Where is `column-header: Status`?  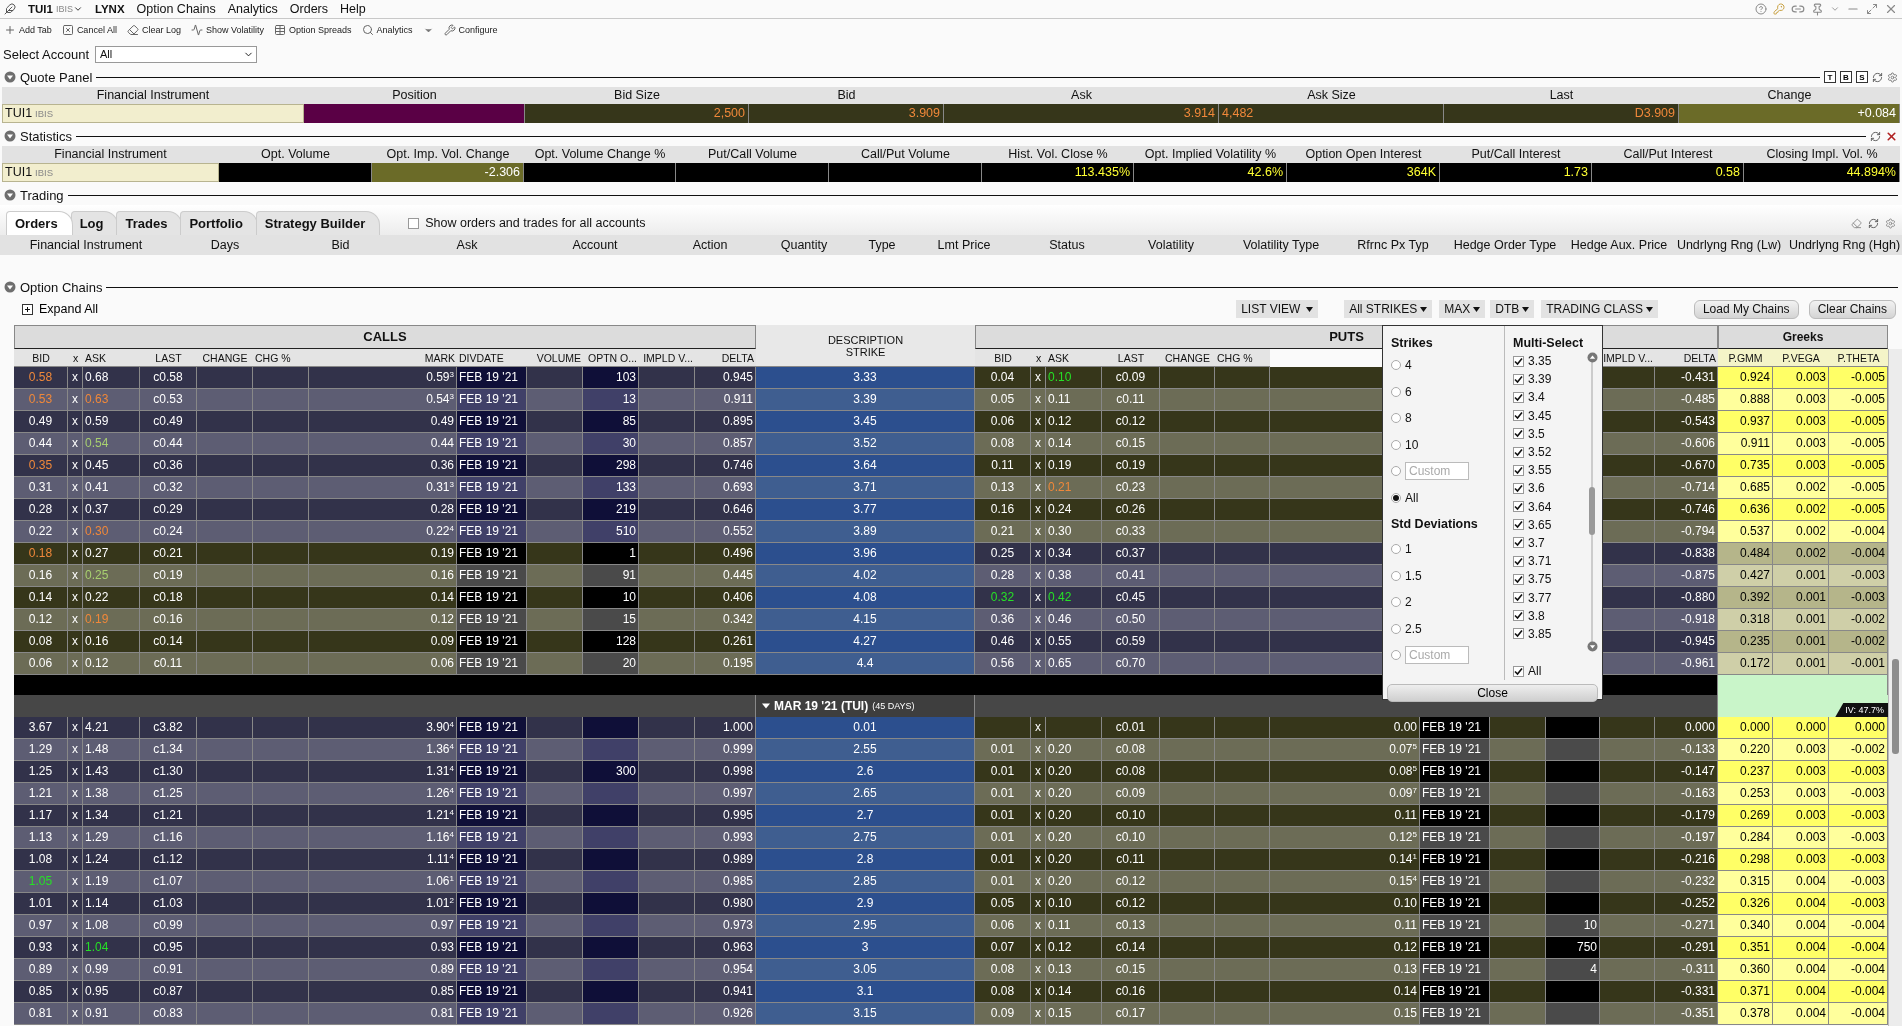
column-header: Status is located at coordinates (1067, 245).